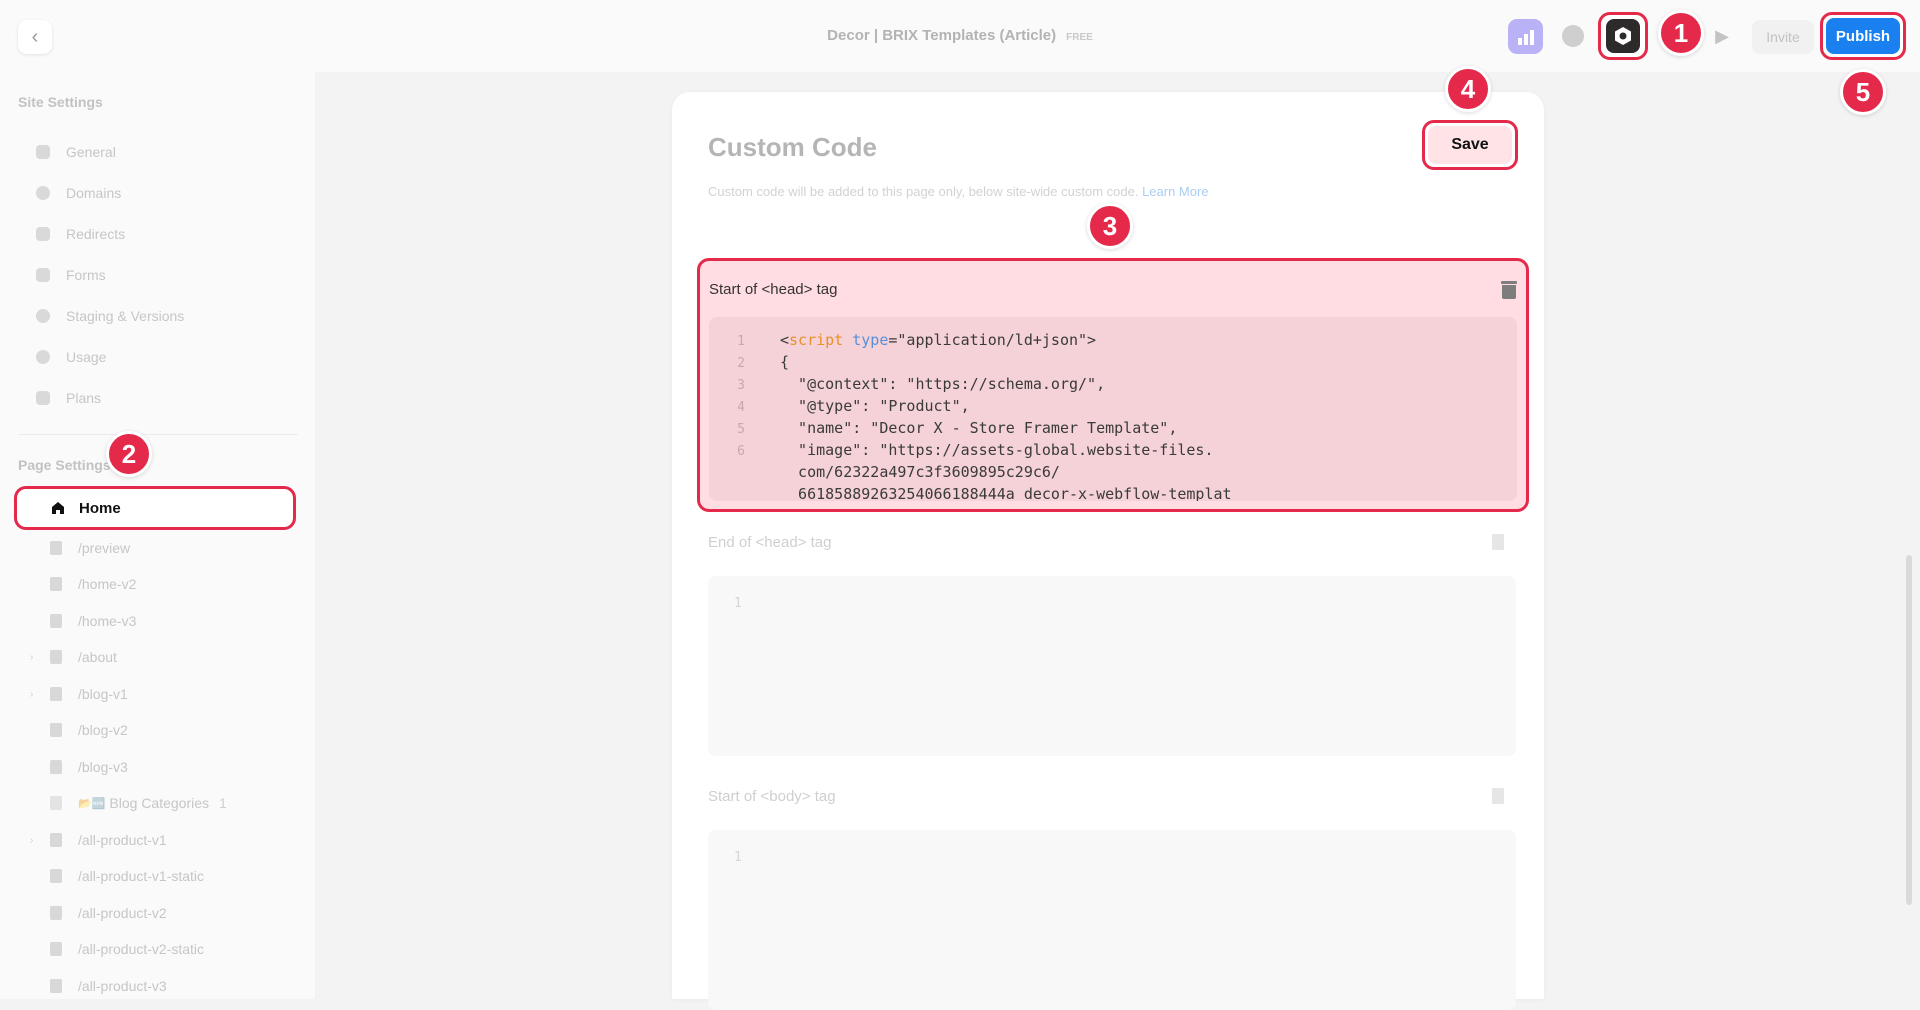 The height and width of the screenshot is (1010, 1920). I want to click on analytics-icon, so click(1525, 37).